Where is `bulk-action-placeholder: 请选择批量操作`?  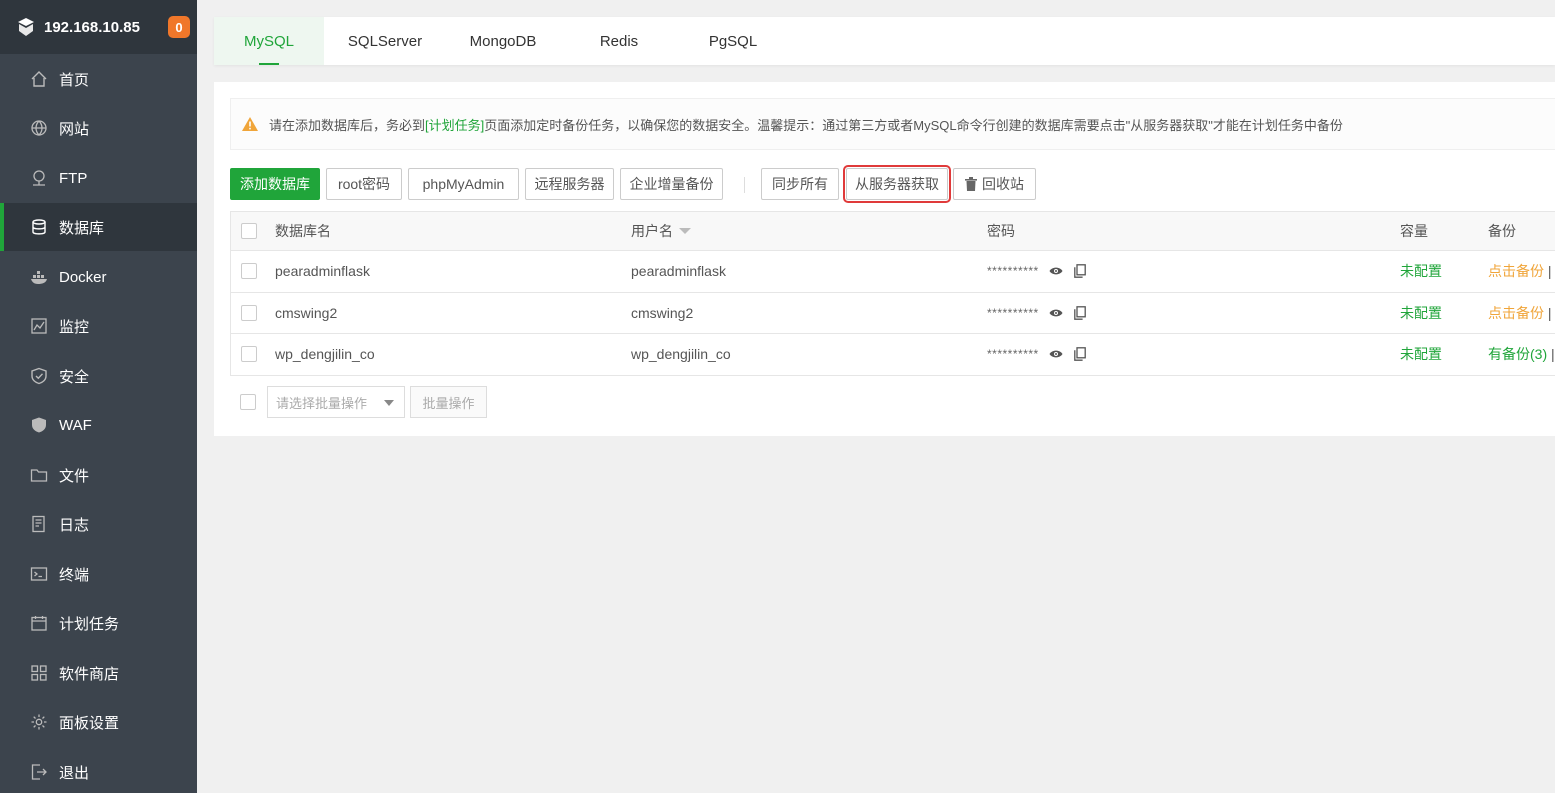
bulk-action-placeholder: 请选择批量操作 is located at coordinates (322, 403).